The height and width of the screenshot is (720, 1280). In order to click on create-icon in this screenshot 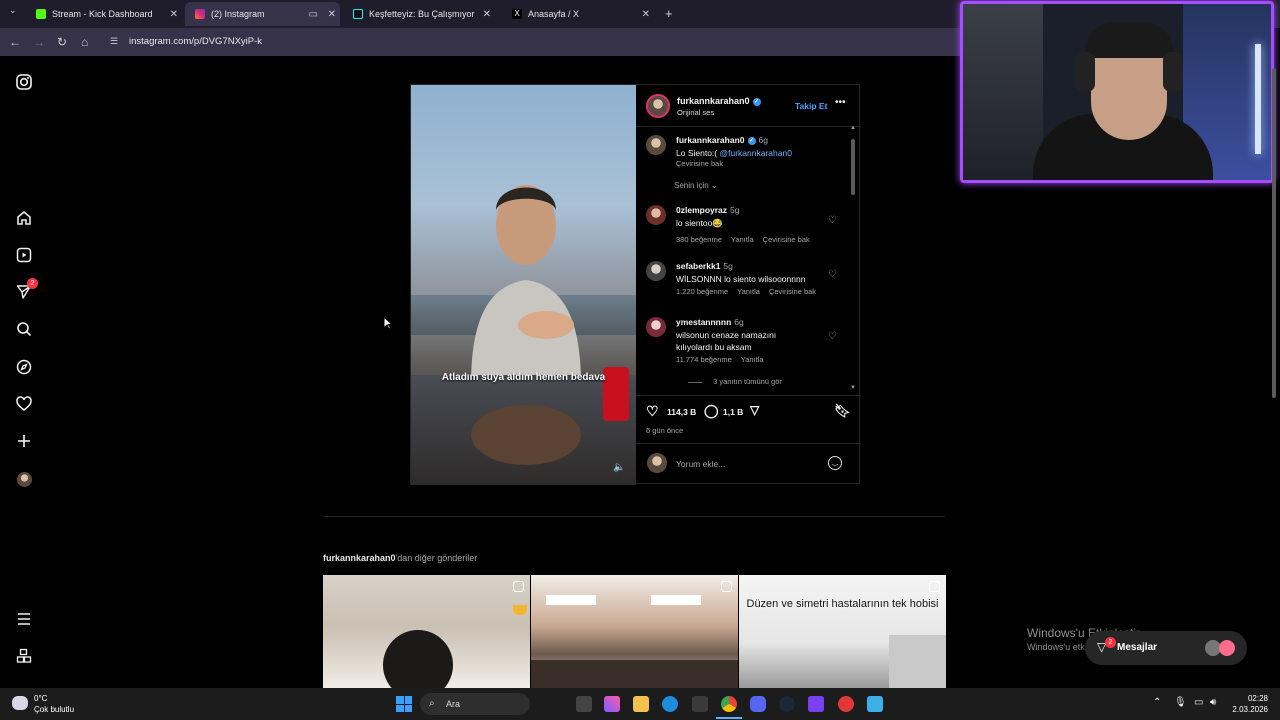, I will do `click(24, 441)`.